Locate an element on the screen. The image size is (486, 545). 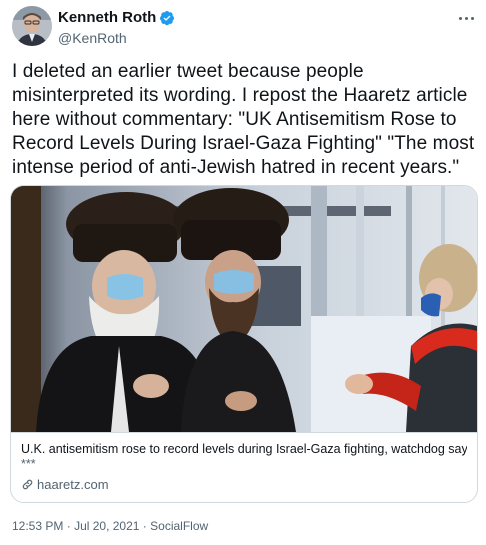
avatar is located at coordinates (32, 26).